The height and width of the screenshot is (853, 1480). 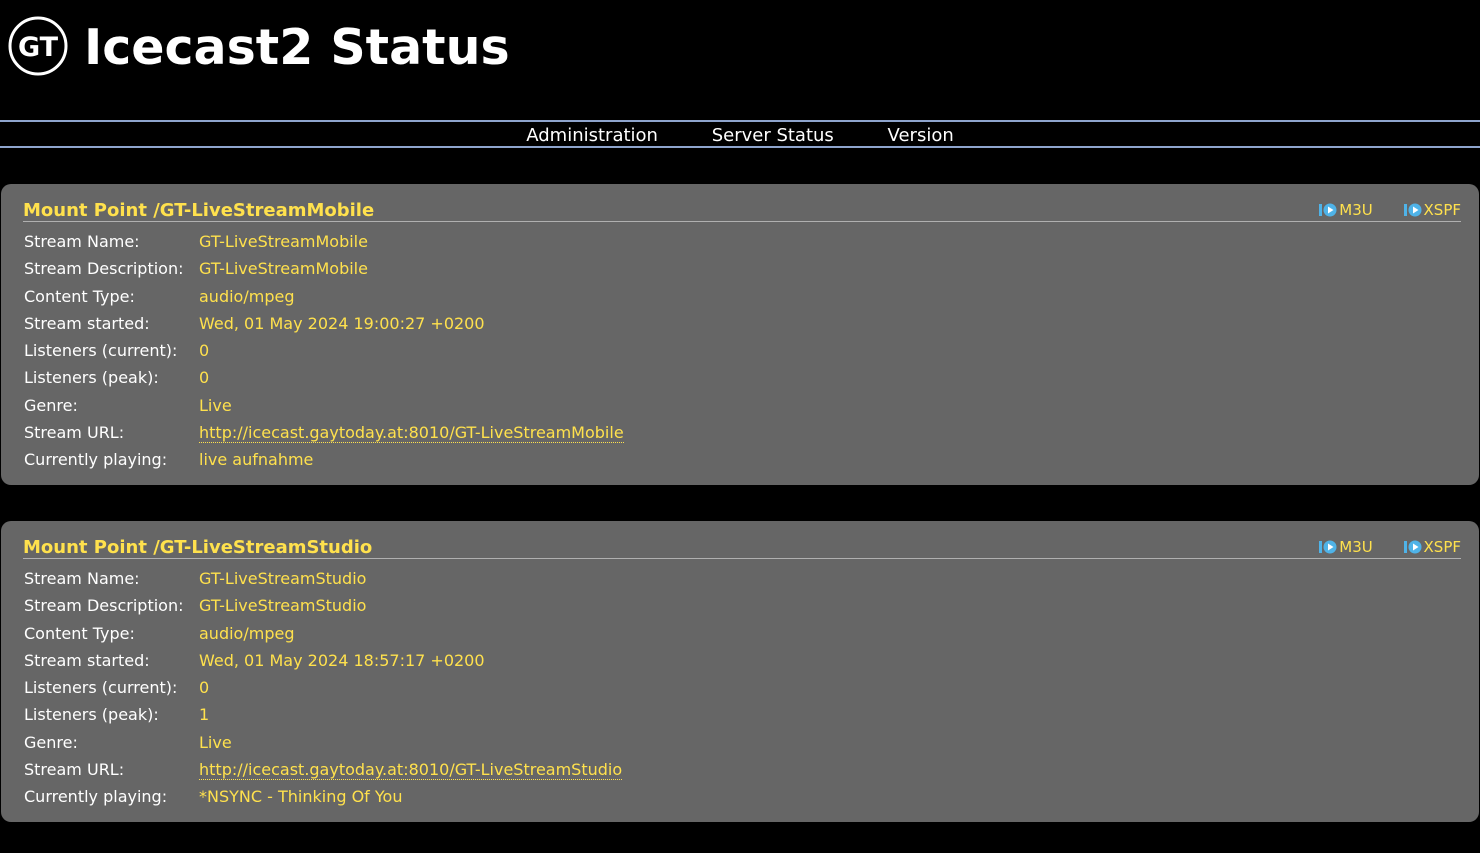 I want to click on mount-title: Mount Point /GT-LiveStreamStudio, so click(x=198, y=547).